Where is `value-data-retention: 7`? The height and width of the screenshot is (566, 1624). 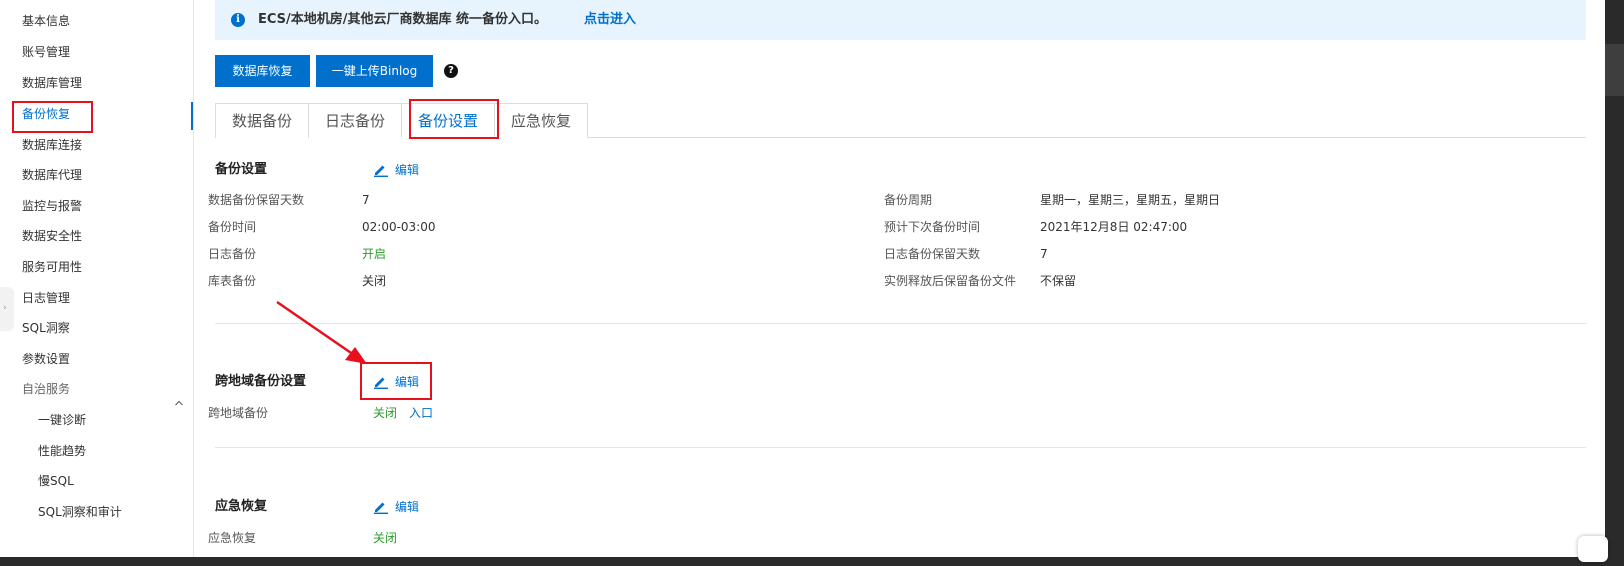 value-data-retention: 7 is located at coordinates (366, 200).